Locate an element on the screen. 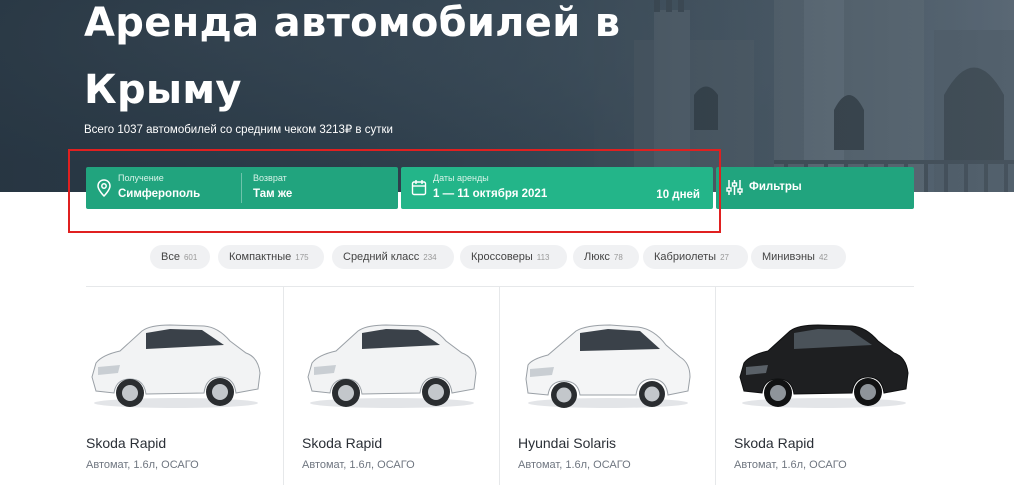 This screenshot has width=1014, height=485. chip-label: Минивэны is located at coordinates (788, 257).